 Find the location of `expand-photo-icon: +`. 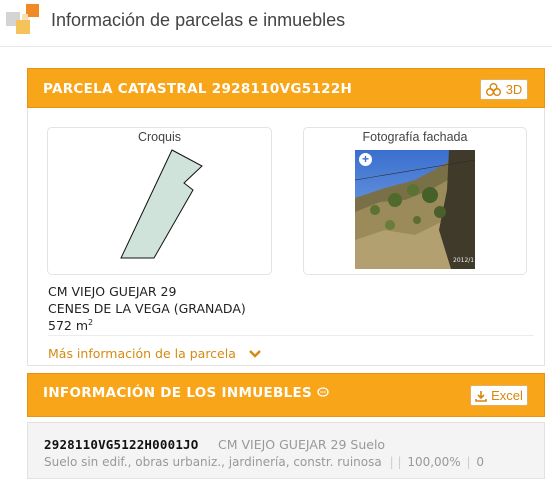

expand-photo-icon: + is located at coordinates (365, 159).